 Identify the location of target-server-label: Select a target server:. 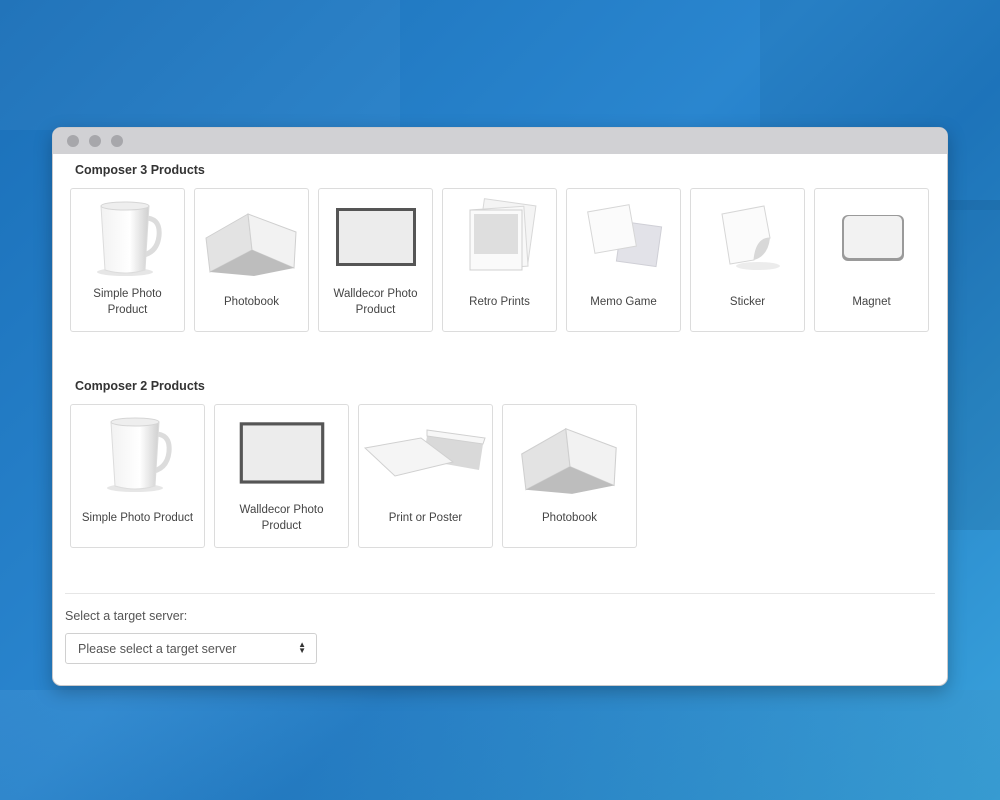
(126, 616).